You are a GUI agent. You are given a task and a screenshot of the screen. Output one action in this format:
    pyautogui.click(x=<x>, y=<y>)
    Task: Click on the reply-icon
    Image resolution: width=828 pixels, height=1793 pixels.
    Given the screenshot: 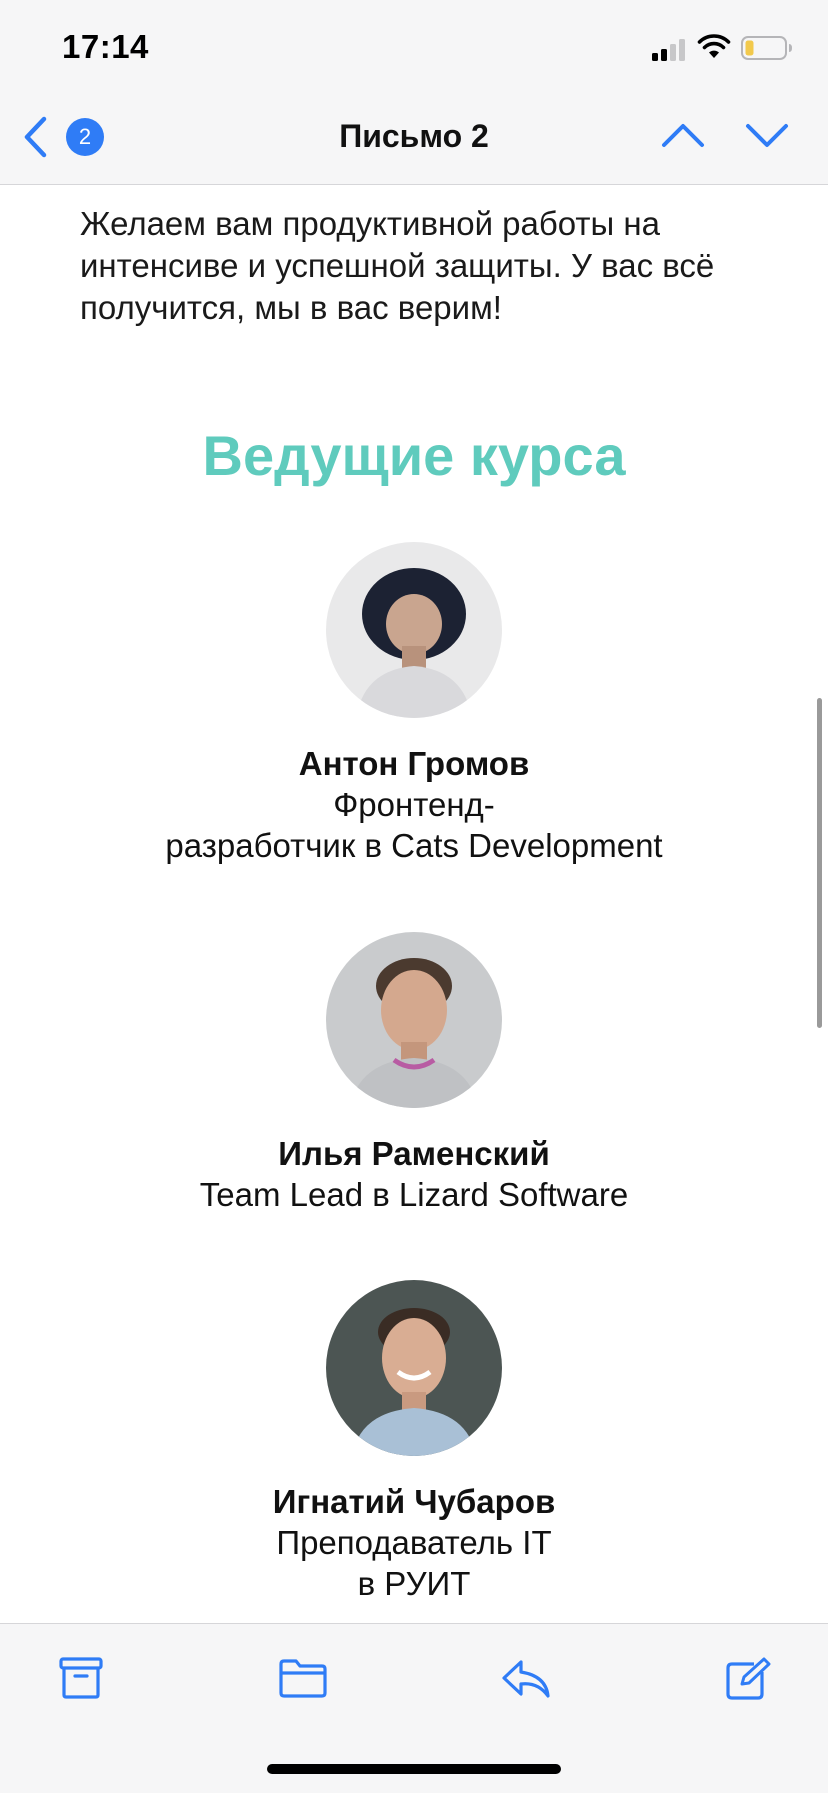 What is the action you would take?
    pyautogui.click(x=526, y=1678)
    